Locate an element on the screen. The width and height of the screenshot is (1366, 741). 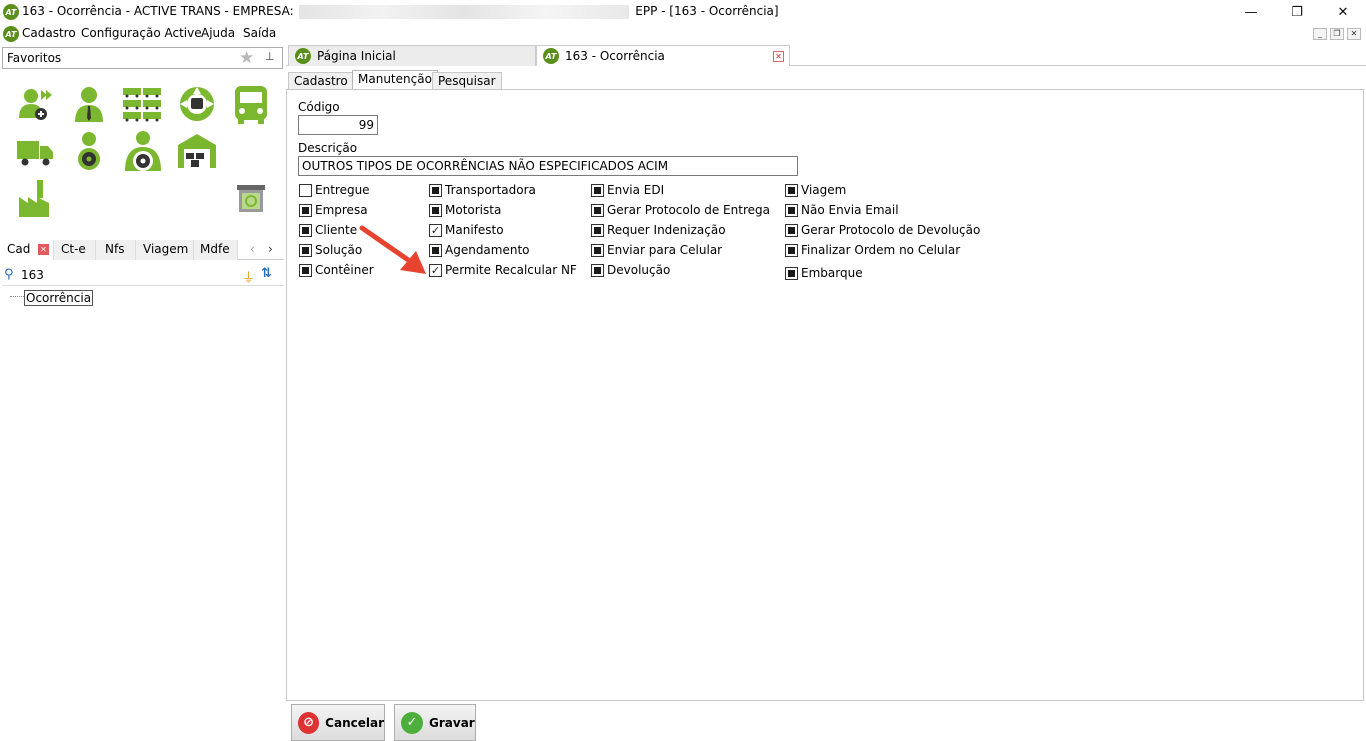
checkbox-label: Empresa is located at coordinates (341, 210).